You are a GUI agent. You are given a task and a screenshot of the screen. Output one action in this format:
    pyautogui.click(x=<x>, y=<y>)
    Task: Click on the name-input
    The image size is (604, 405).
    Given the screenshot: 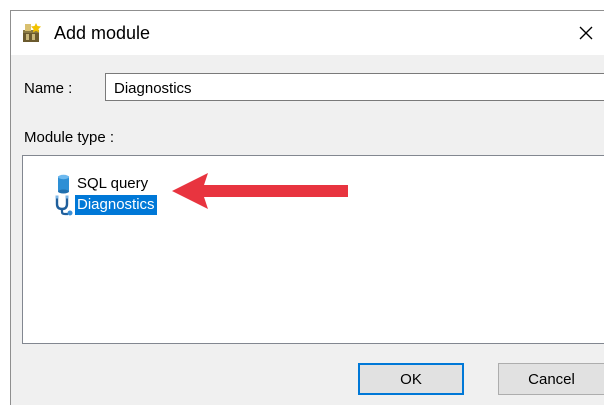 What is the action you would take?
    pyautogui.click(x=354, y=87)
    